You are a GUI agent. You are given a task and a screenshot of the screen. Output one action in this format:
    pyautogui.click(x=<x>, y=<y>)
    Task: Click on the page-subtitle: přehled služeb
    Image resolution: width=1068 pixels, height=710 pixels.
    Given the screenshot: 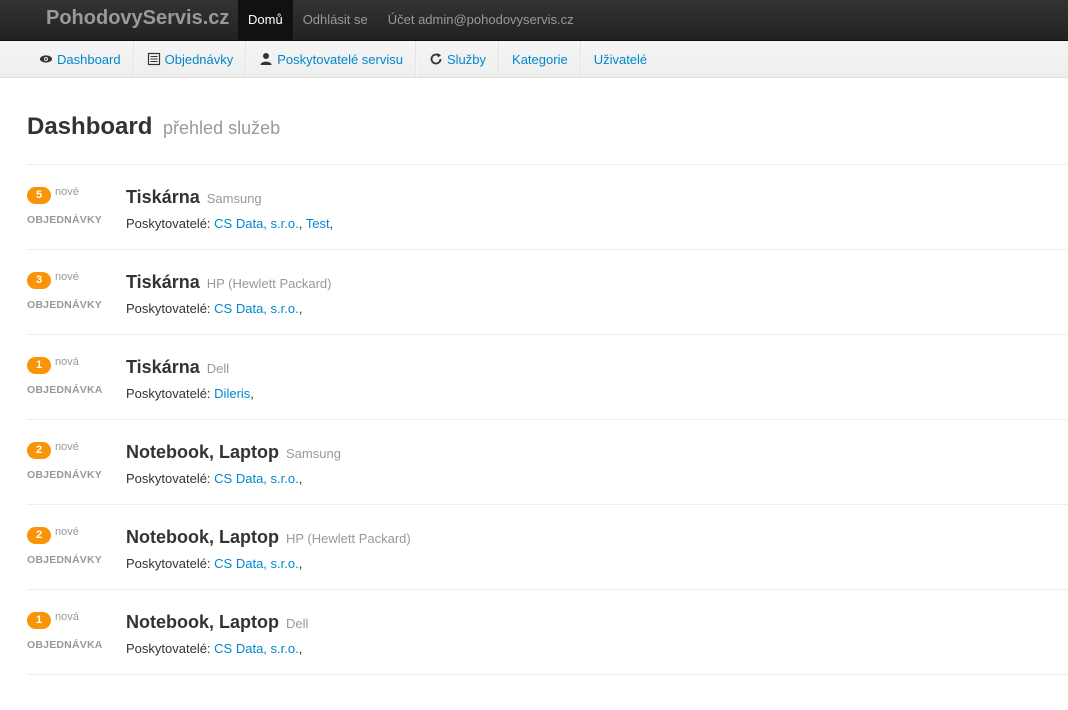 What is the action you would take?
    pyautogui.click(x=222, y=128)
    